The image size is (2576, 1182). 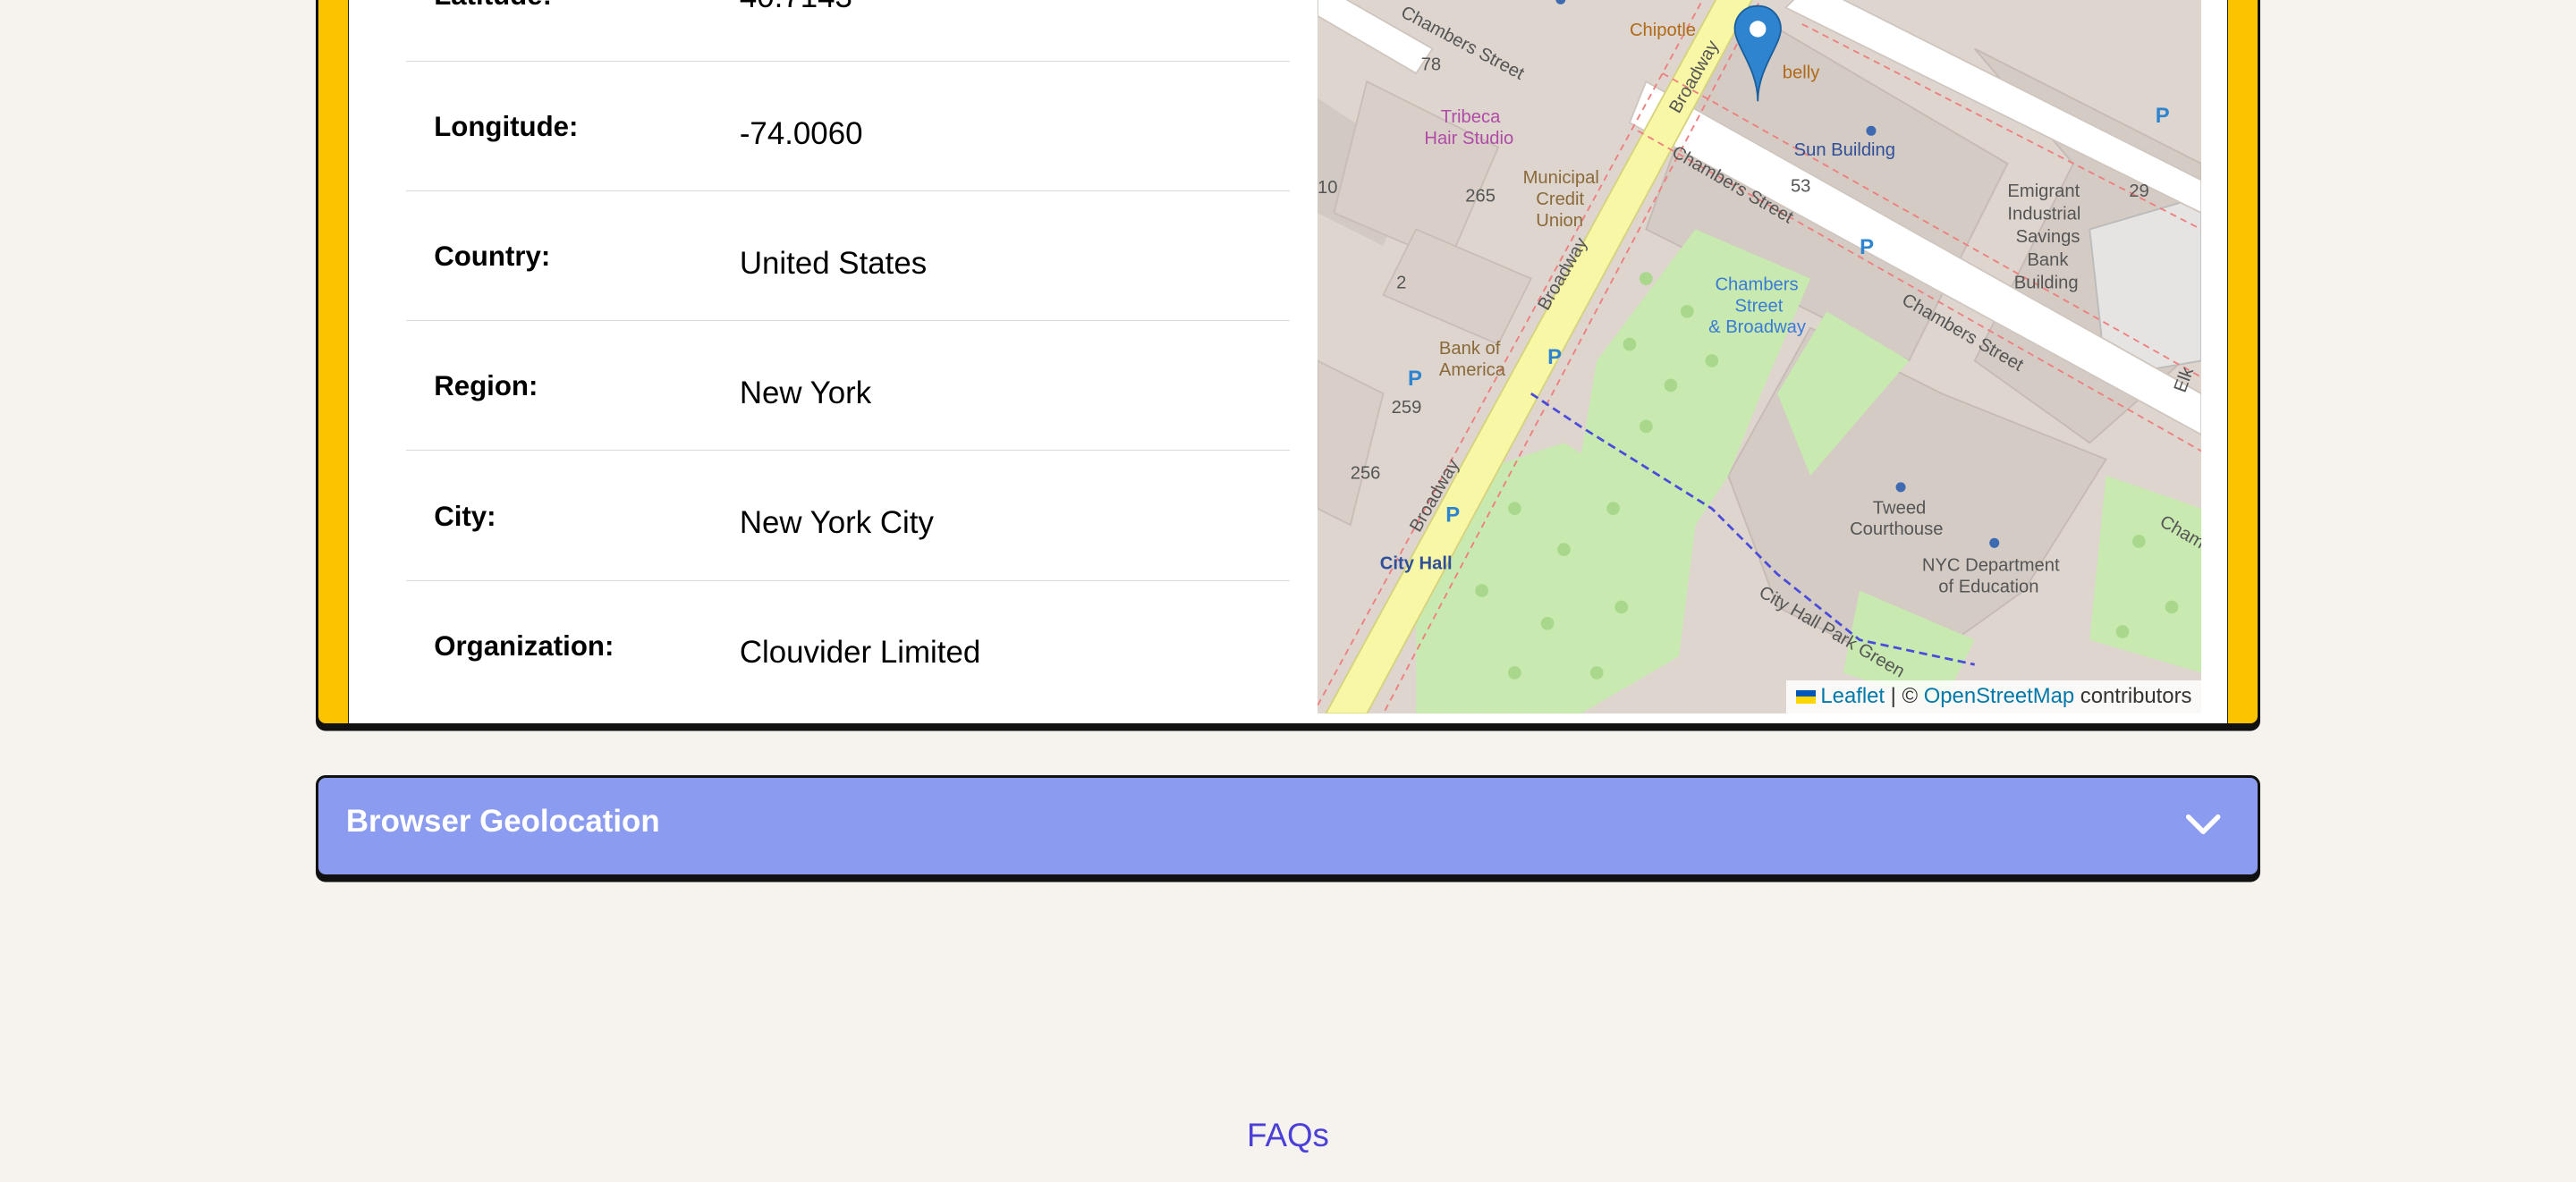 What do you see at coordinates (1481, 196) in the screenshot?
I see `map-label: 265` at bounding box center [1481, 196].